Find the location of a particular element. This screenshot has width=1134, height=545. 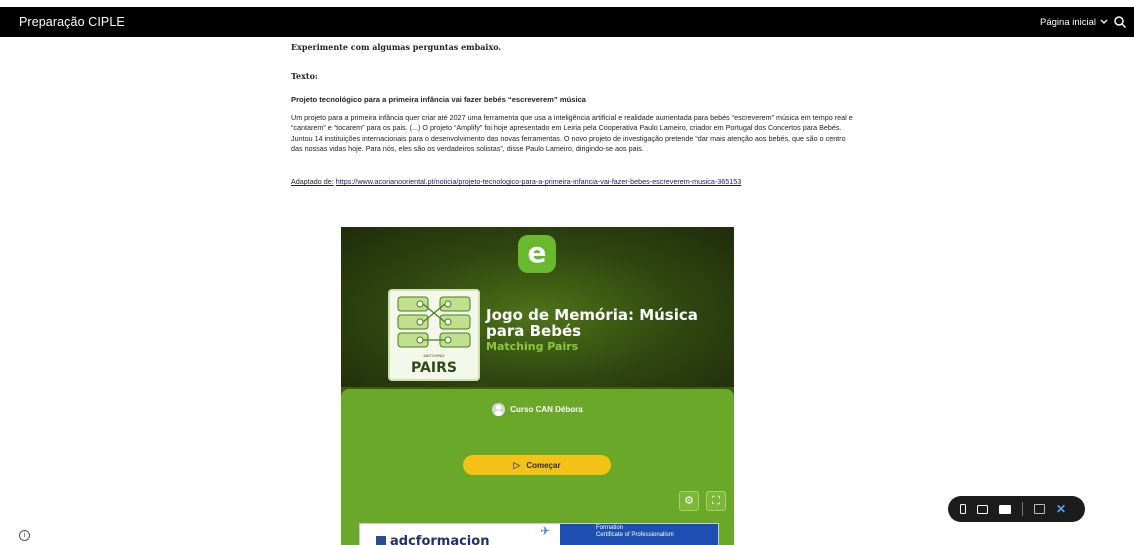

matching-pairs-card-icon: MATCHING PAIRS is located at coordinates (434, 335).